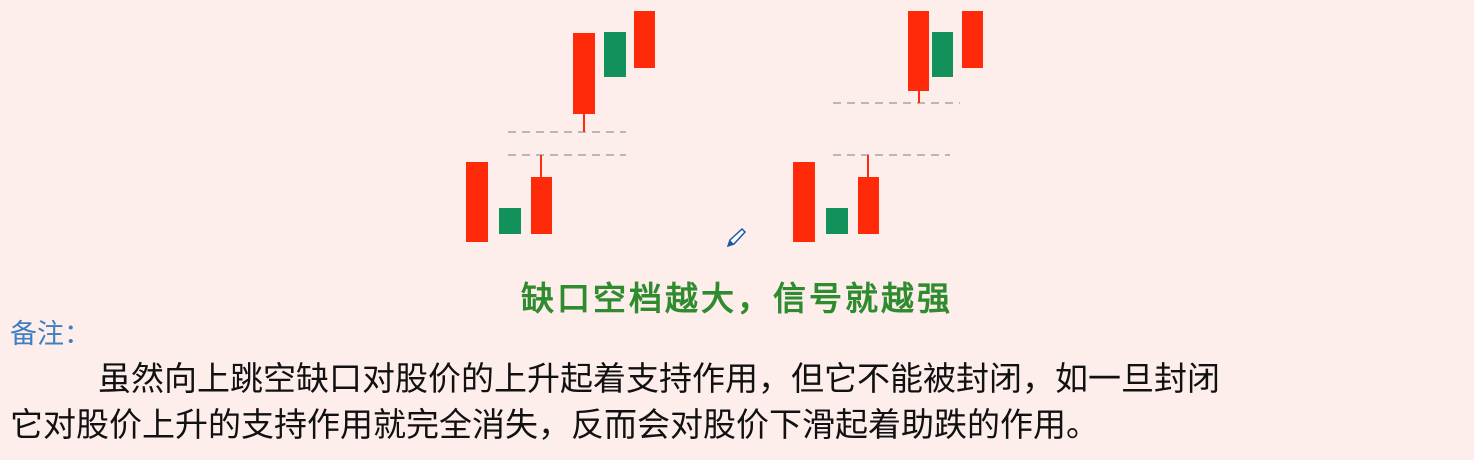 The width and height of the screenshot is (1474, 460). I want to click on note-line: 它对股价上升的支持作用就完全消失，反而会对股价下滑起着助跌的作用。, so click(554, 424).